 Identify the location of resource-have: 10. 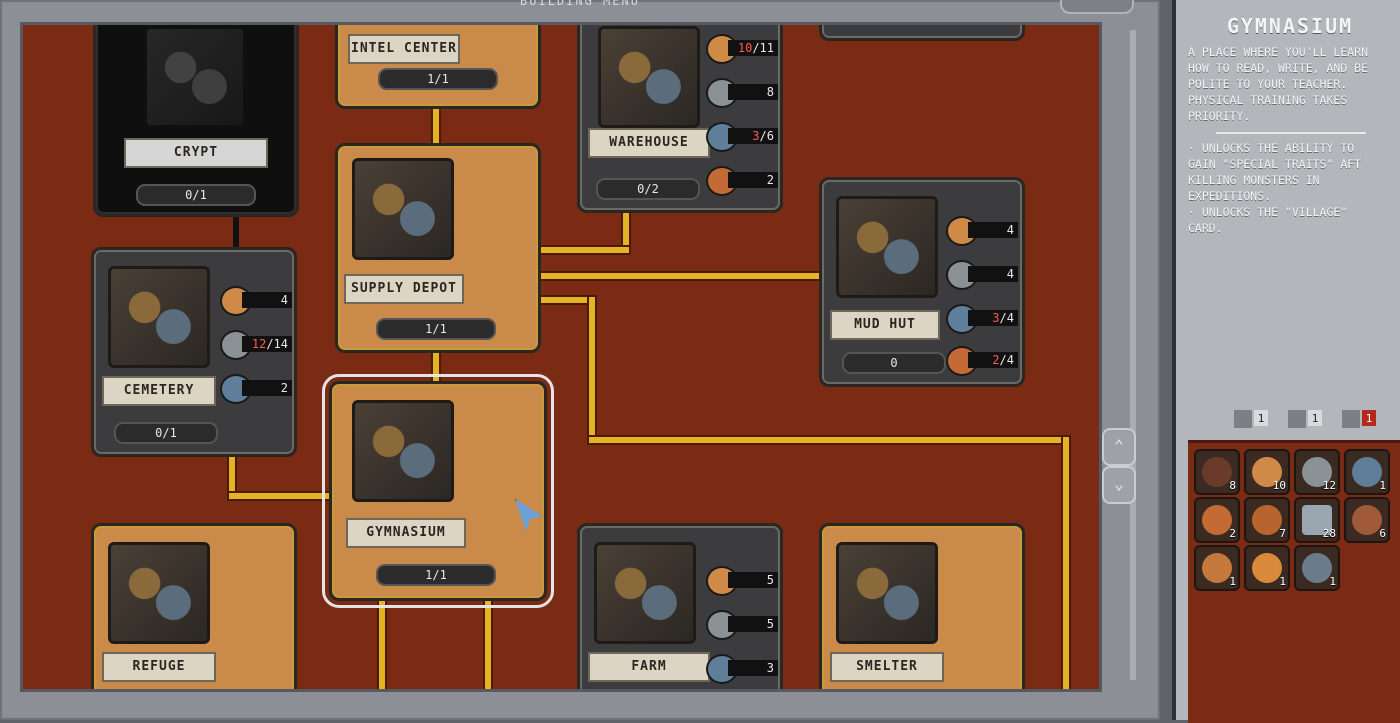
(745, 48).